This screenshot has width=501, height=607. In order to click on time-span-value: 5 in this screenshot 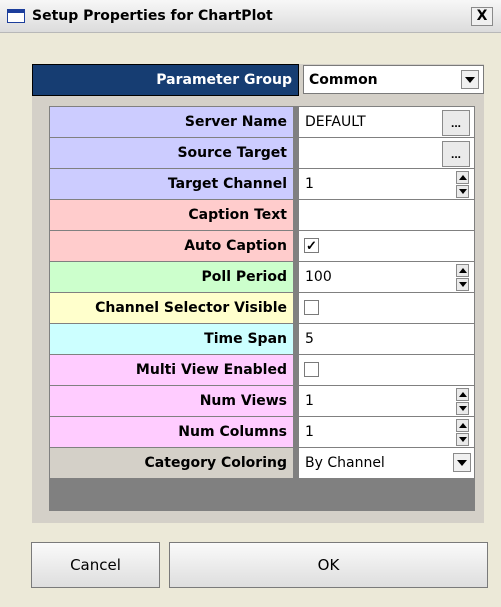, I will do `click(309, 339)`.